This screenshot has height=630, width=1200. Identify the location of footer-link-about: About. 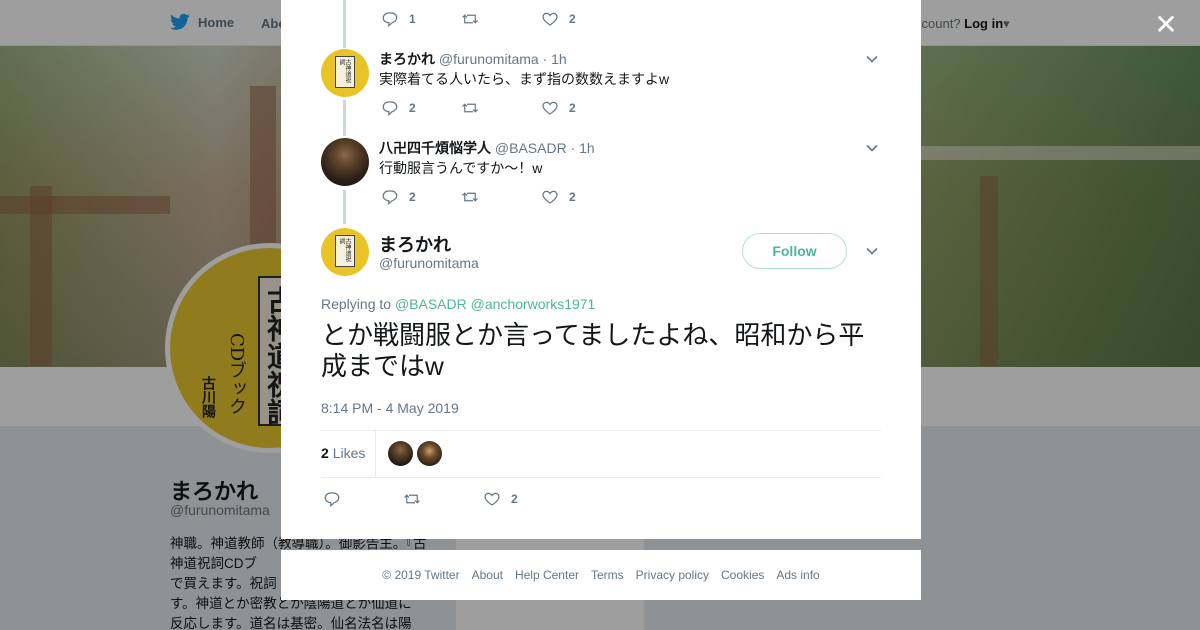
(487, 575).